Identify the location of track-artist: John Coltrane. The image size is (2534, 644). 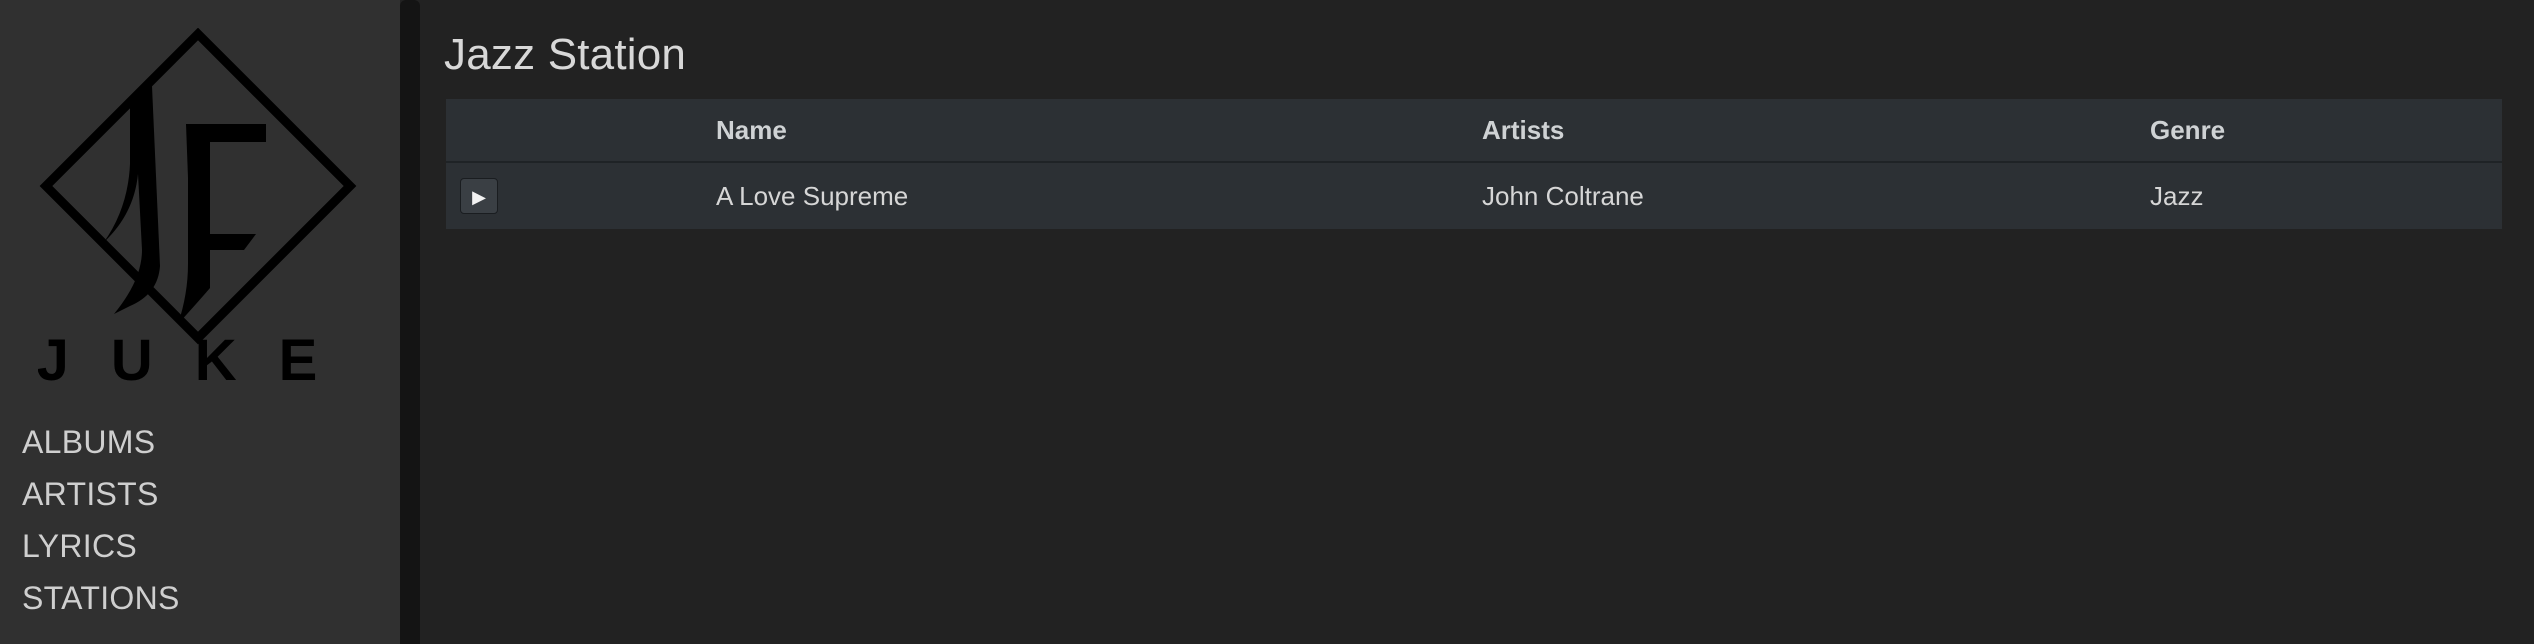
(1816, 195).